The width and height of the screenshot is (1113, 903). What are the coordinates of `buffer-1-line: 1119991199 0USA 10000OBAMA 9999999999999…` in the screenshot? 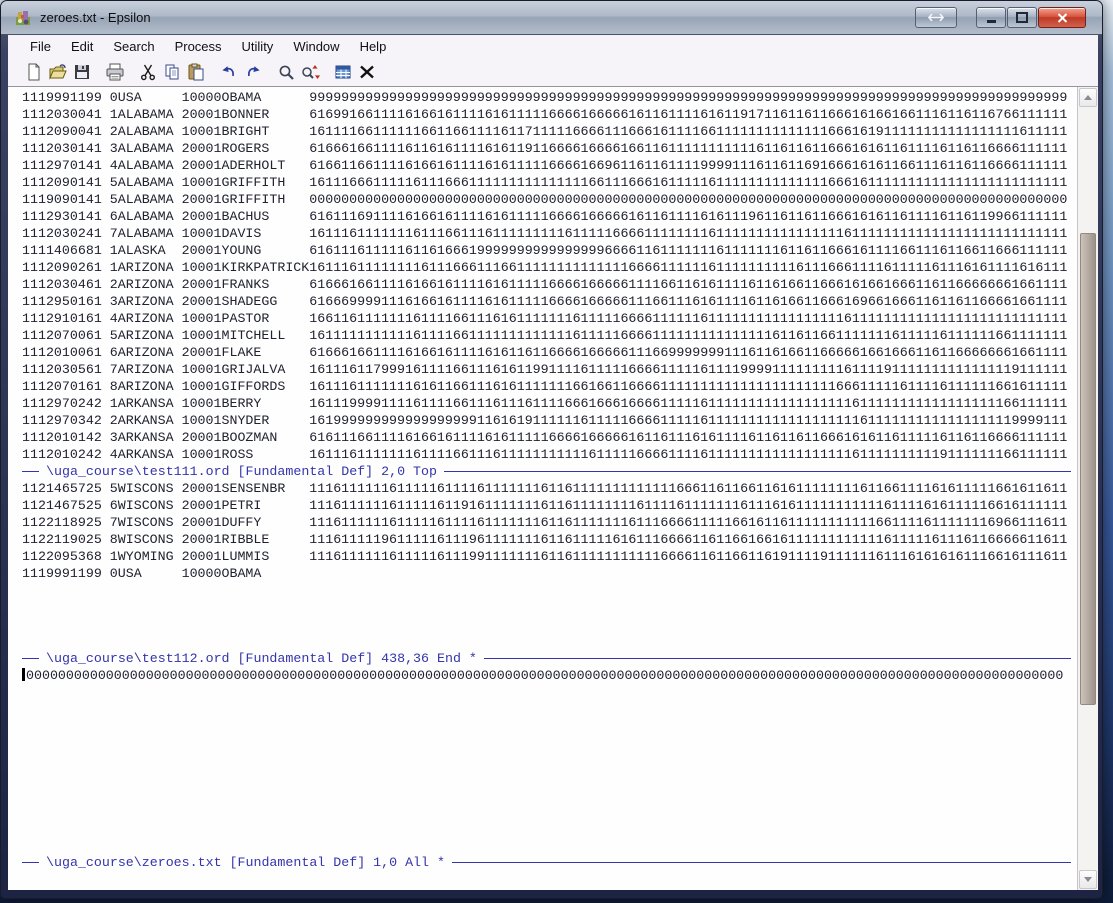 It's located at (545, 97).